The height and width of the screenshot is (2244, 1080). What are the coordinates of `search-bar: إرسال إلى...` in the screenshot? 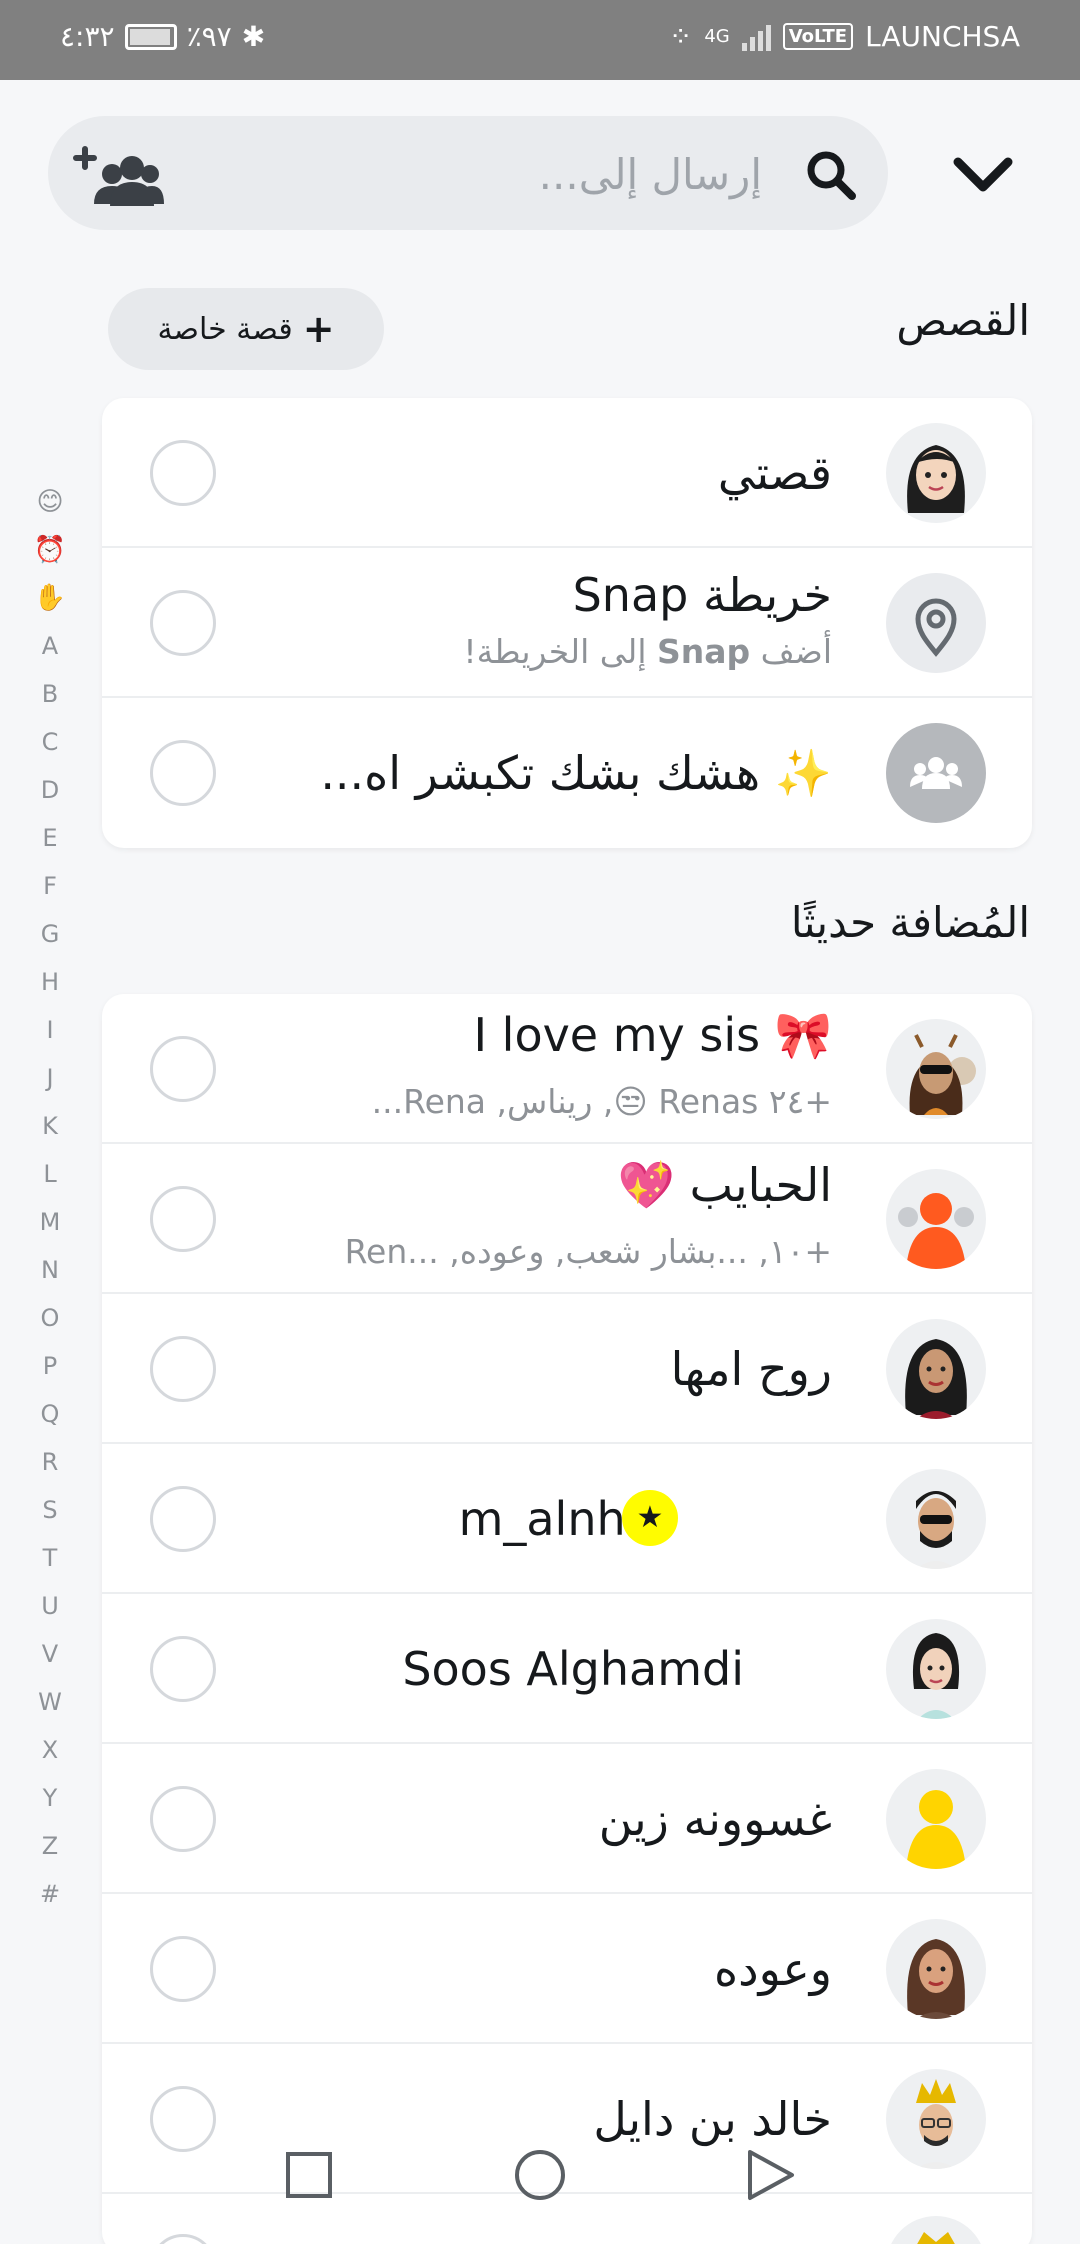 It's located at (468, 173).